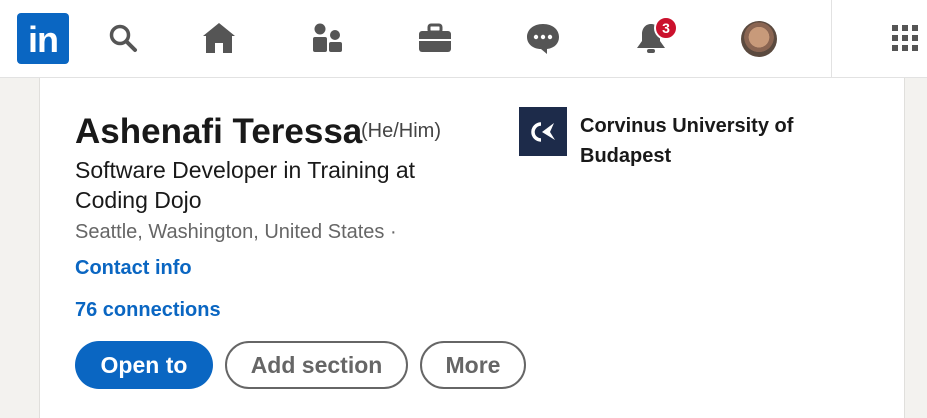 This screenshot has width=927, height=418. I want to click on profile-pronouns: (He/Him), so click(401, 131).